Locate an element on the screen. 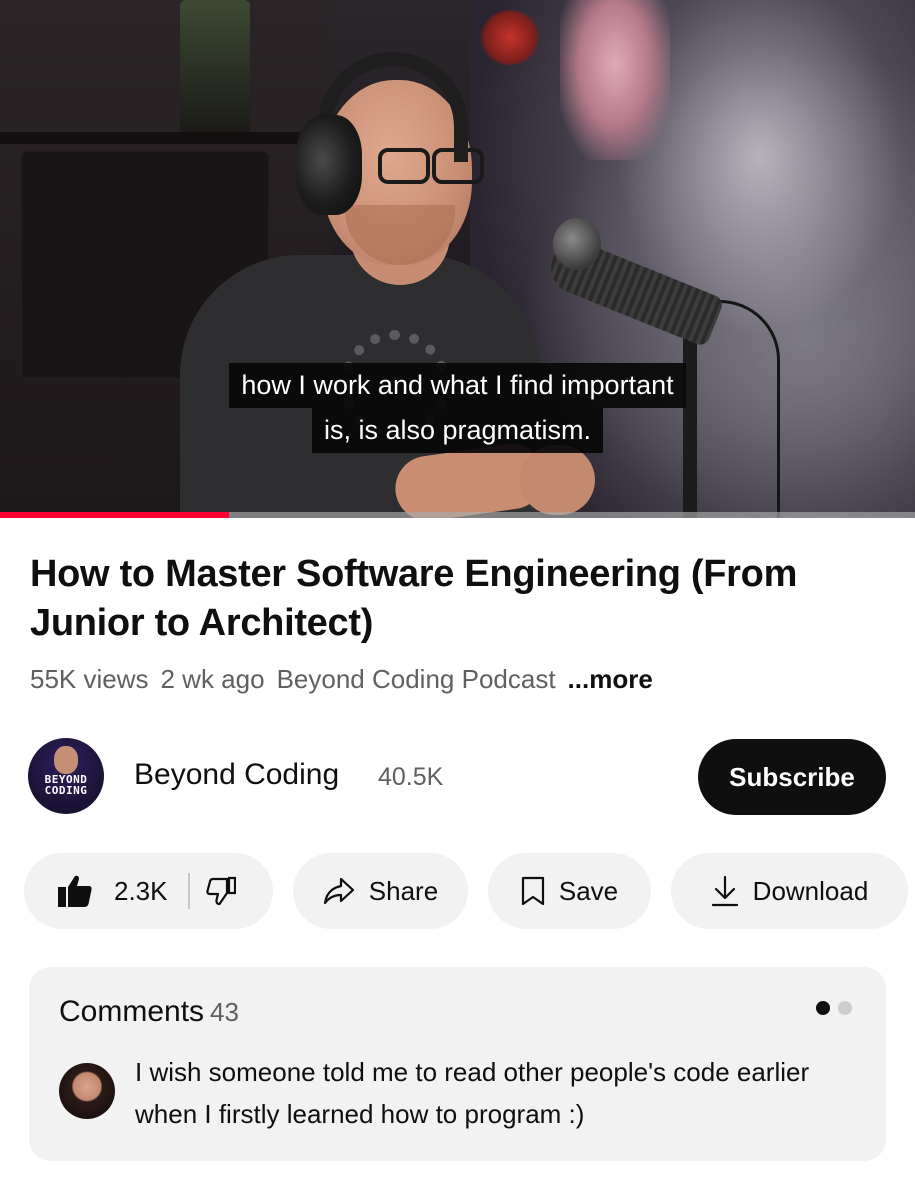 The height and width of the screenshot is (1200, 915). caption-line-1: how I work and what I find important is located at coordinates (457, 385).